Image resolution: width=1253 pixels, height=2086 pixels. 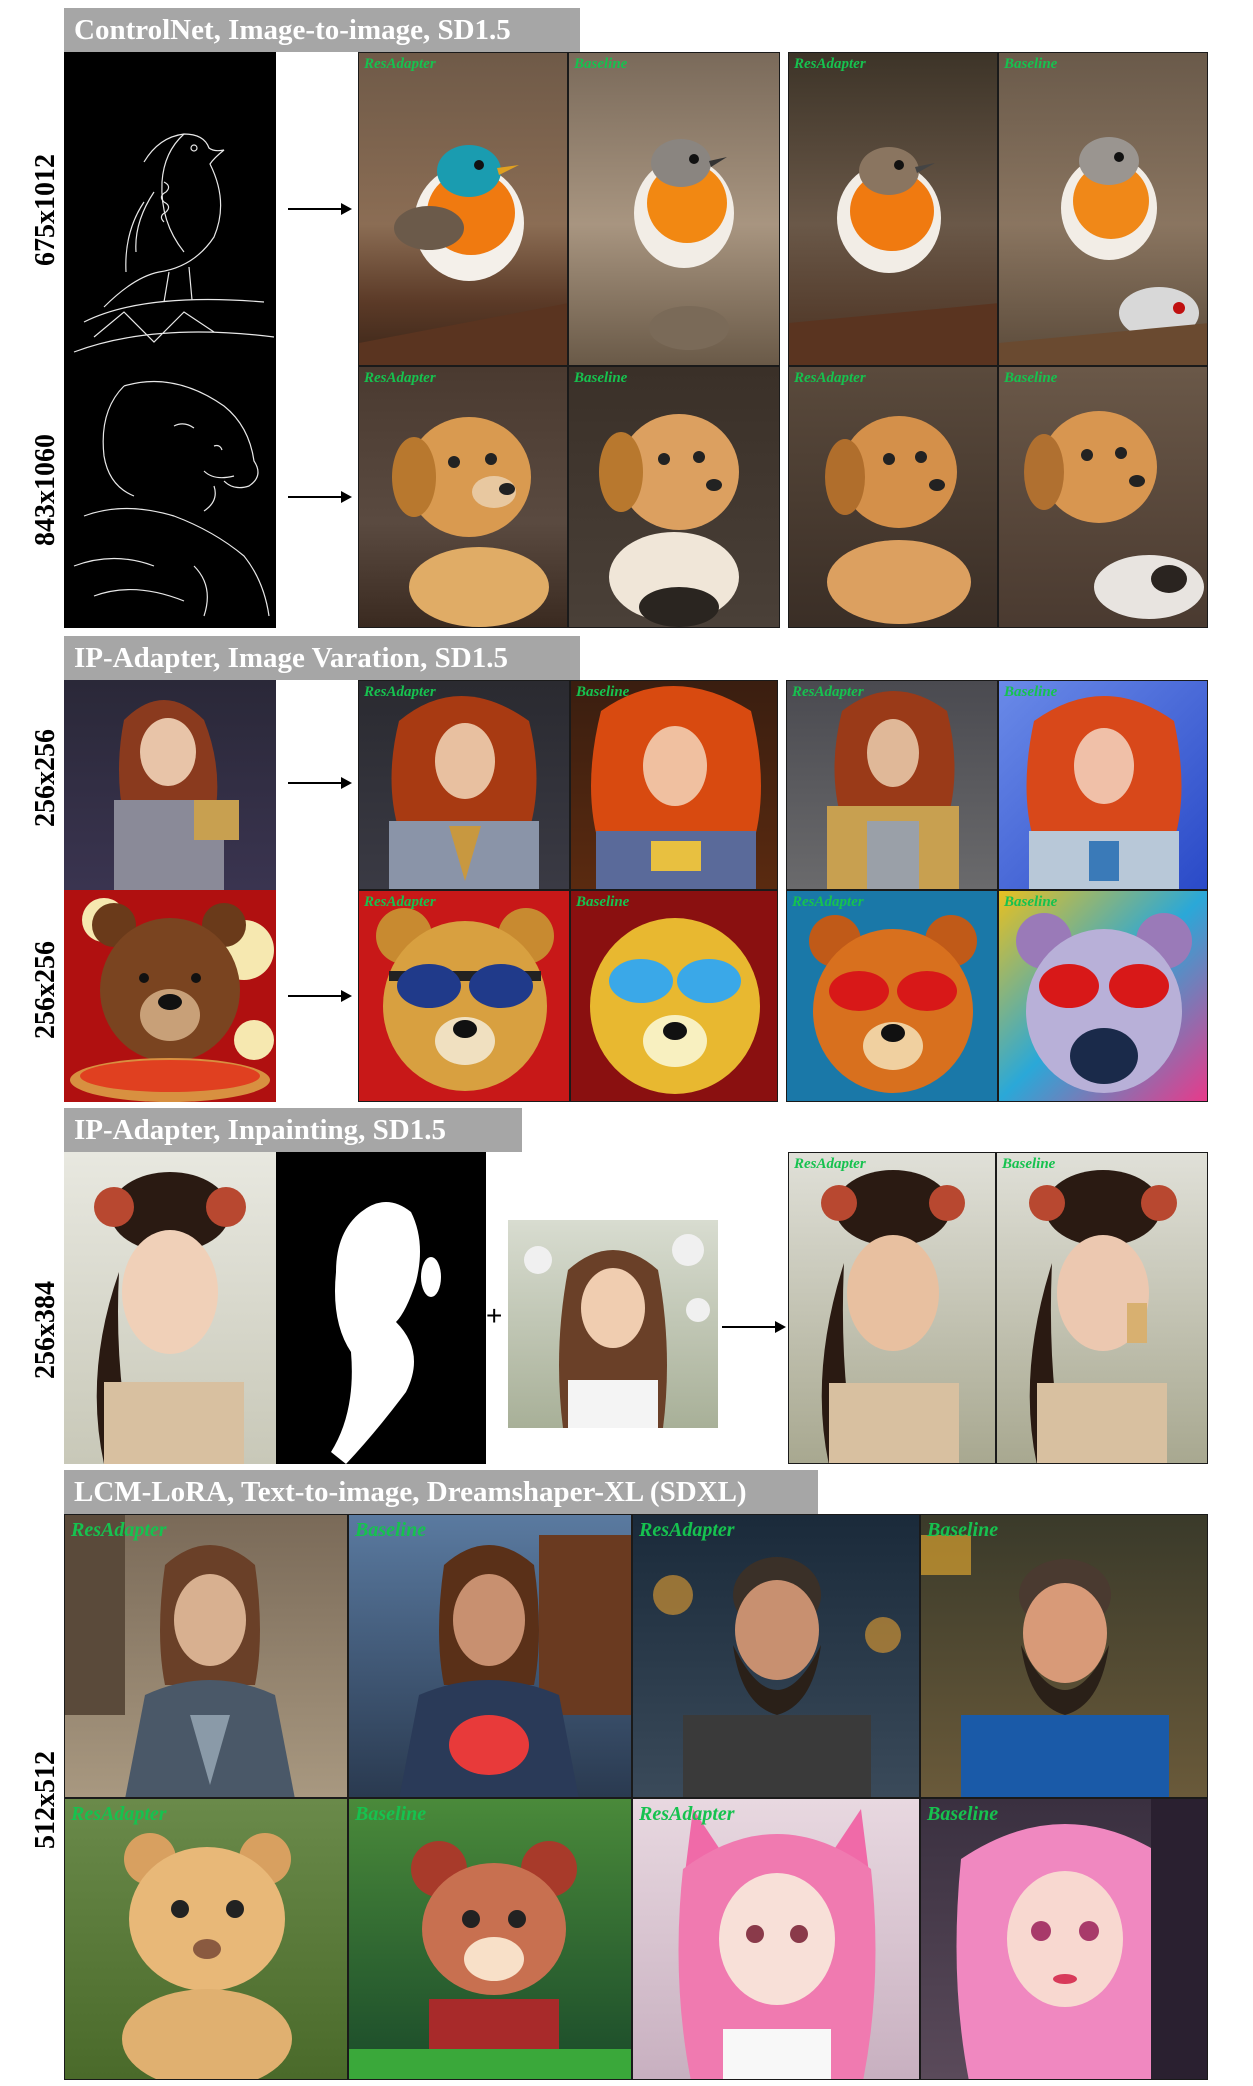 I want to click on bird-resadapter-1: ResAdapter, so click(x=463, y=209).